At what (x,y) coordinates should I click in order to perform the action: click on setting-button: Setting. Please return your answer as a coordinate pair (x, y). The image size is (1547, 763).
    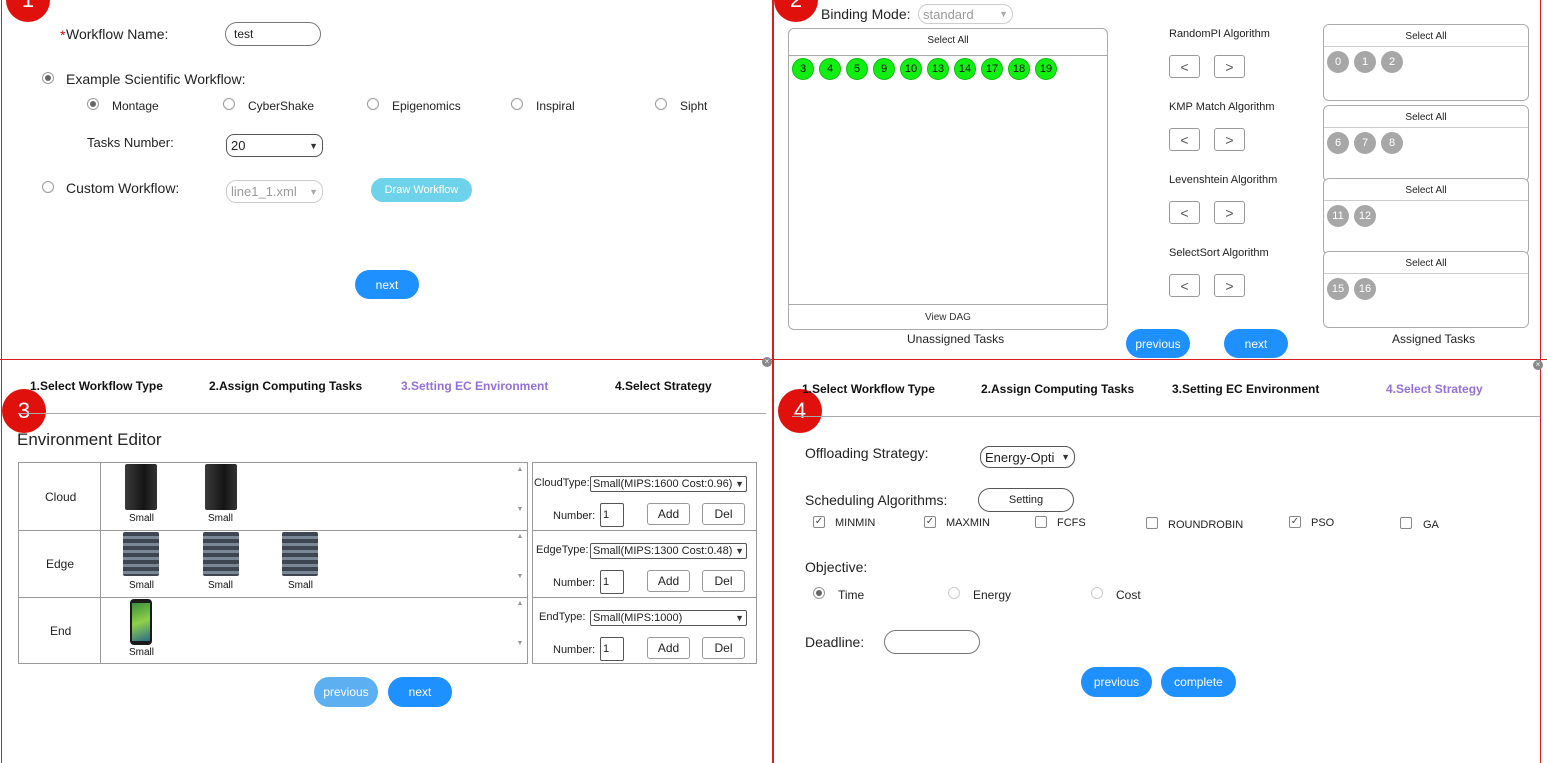
    Looking at the image, I should click on (1026, 500).